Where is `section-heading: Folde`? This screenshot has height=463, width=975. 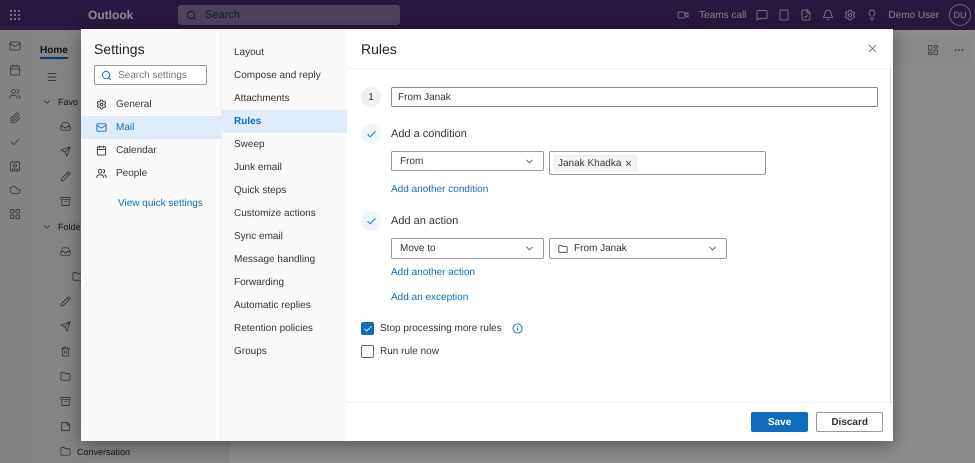
section-heading: Folde is located at coordinates (69, 227).